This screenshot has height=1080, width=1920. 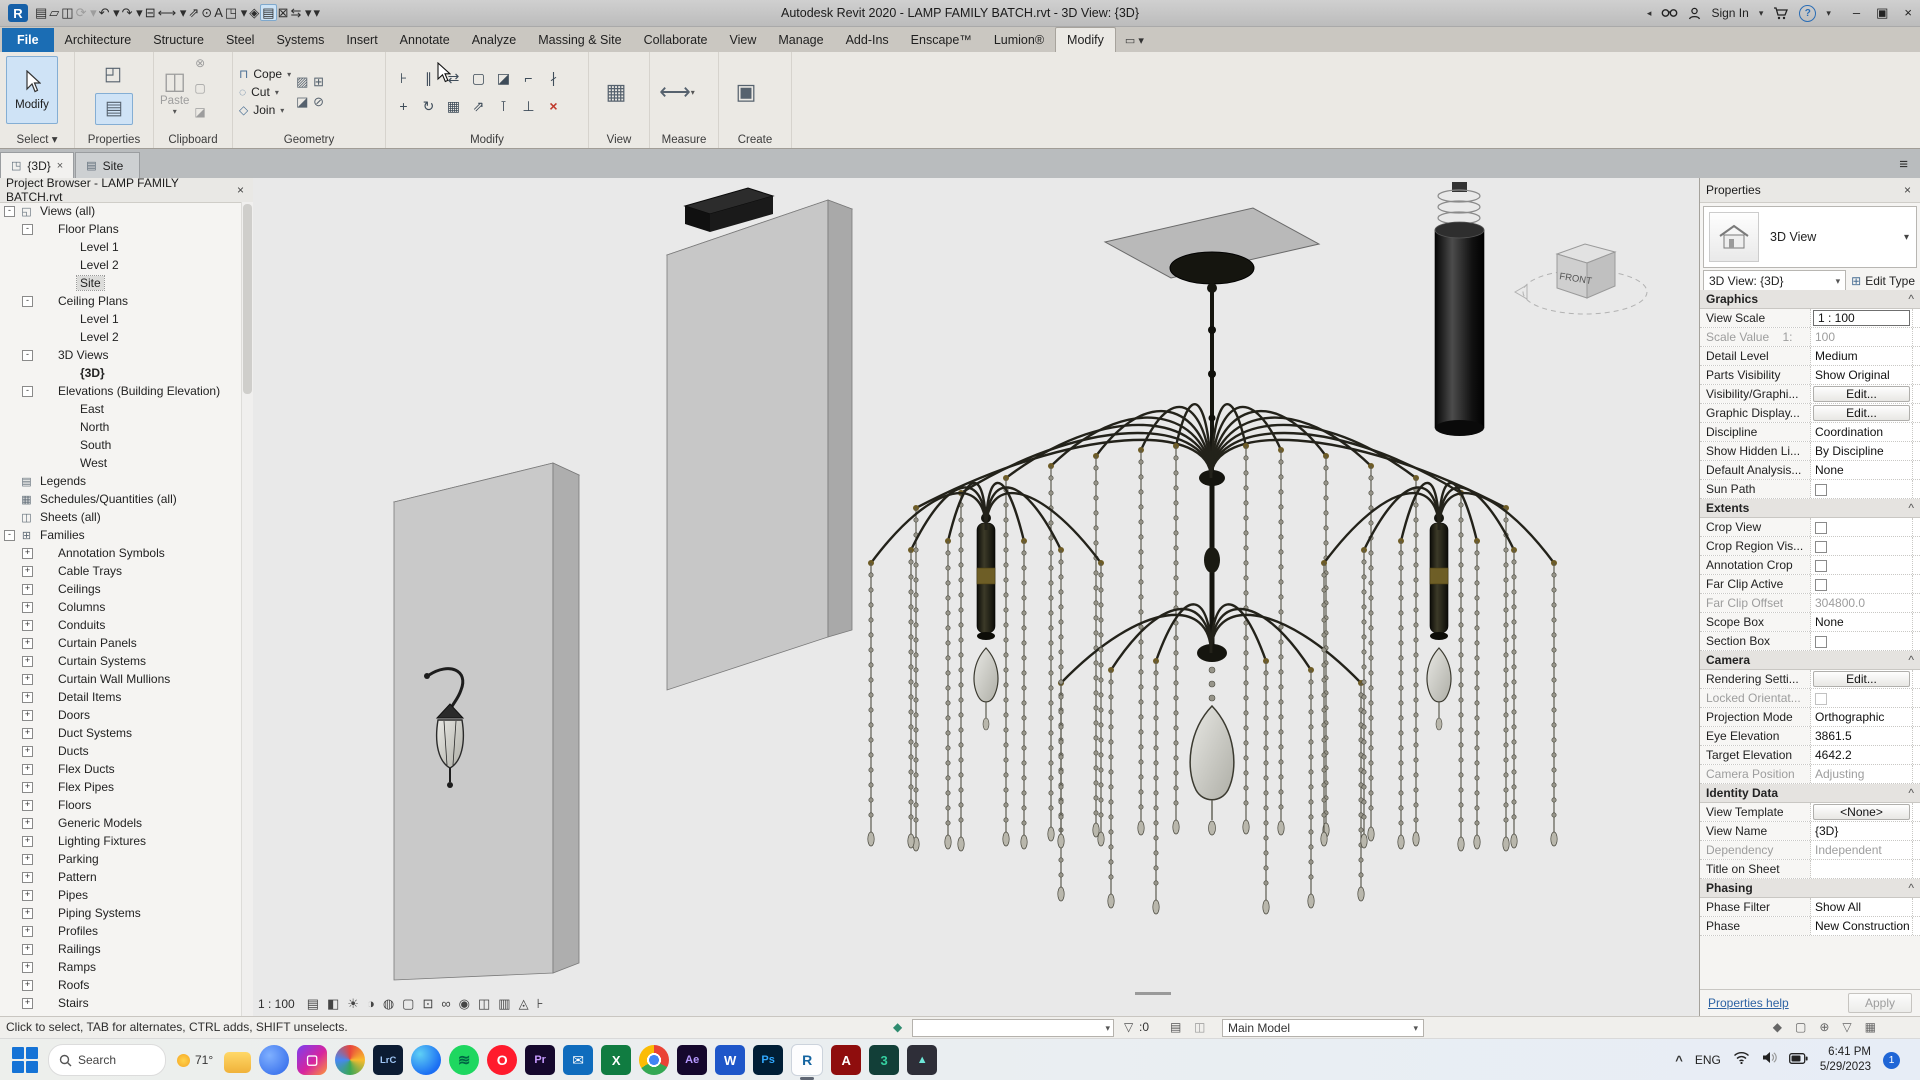 What do you see at coordinates (1581, 279) in the screenshot?
I see `viewcube: FRONT` at bounding box center [1581, 279].